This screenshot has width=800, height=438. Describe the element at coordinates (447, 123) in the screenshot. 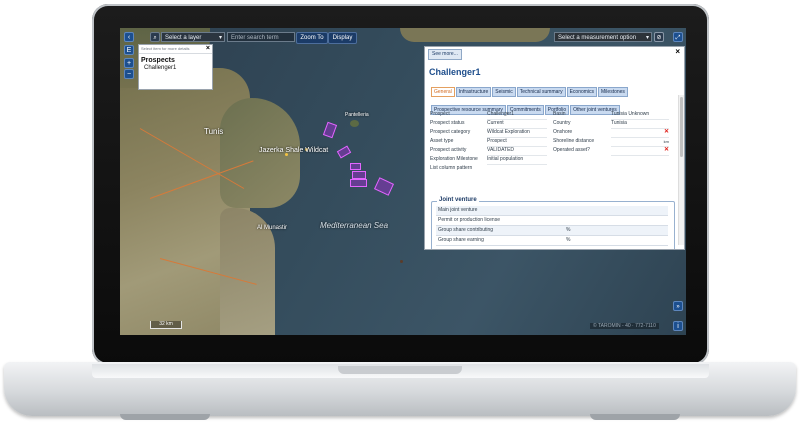

I see `field-label: Prospect status` at that location.